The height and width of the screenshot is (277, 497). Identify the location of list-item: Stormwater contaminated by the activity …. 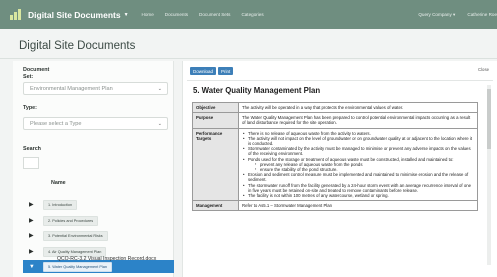
(358, 151).